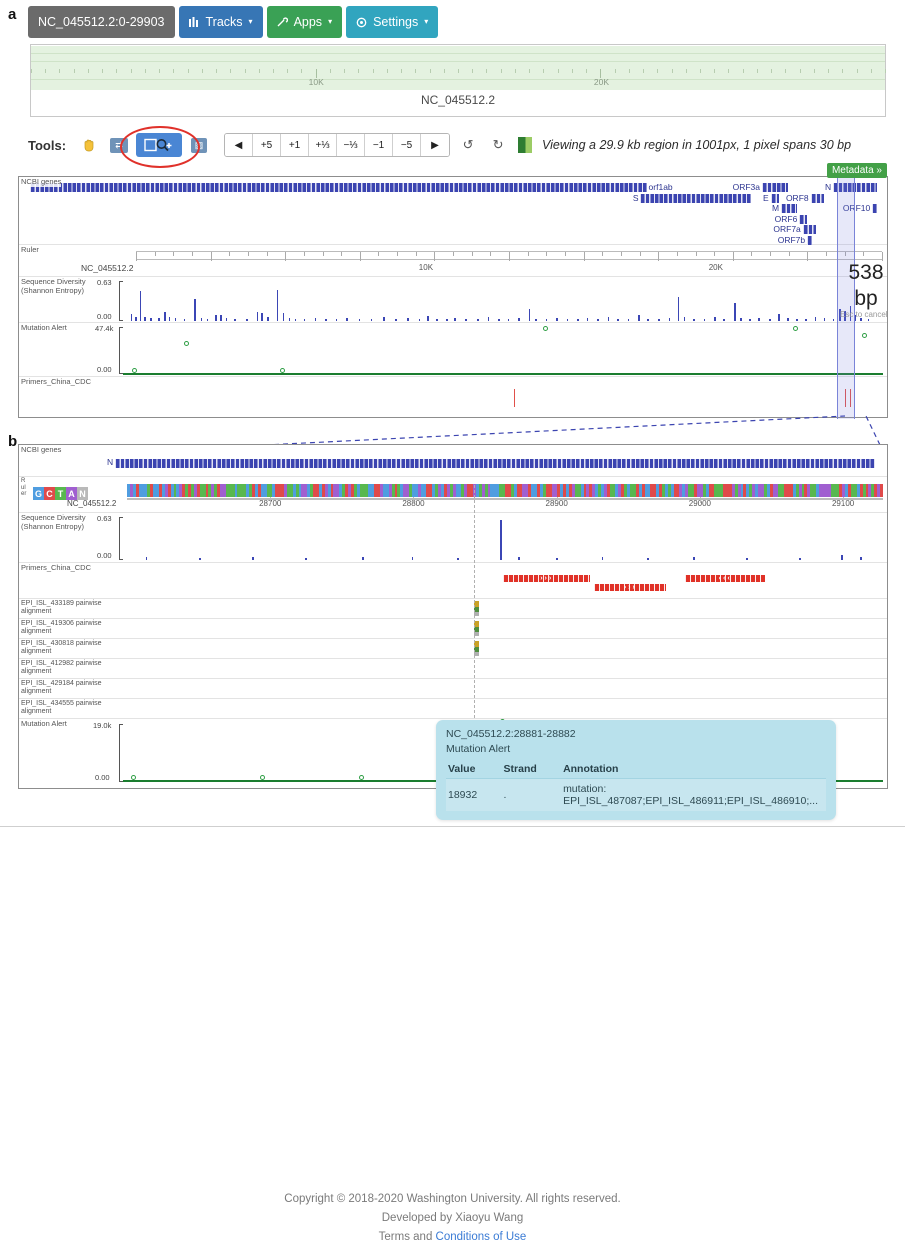 This screenshot has width=905, height=1247. Describe the element at coordinates (267, 145) in the screenshot. I see `zoom-step-0: +5` at that location.